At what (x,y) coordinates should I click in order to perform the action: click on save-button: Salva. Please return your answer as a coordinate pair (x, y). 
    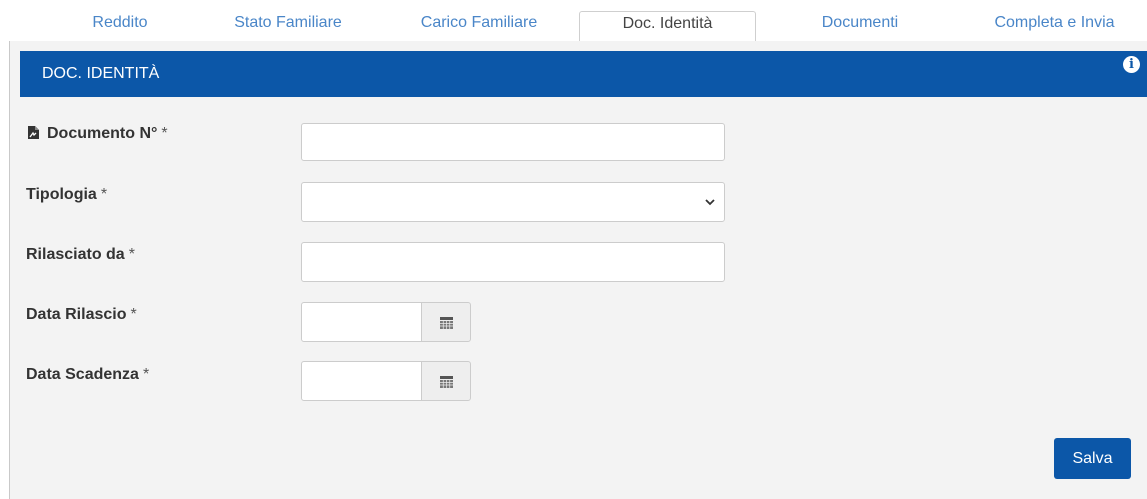
    Looking at the image, I should click on (1092, 458).